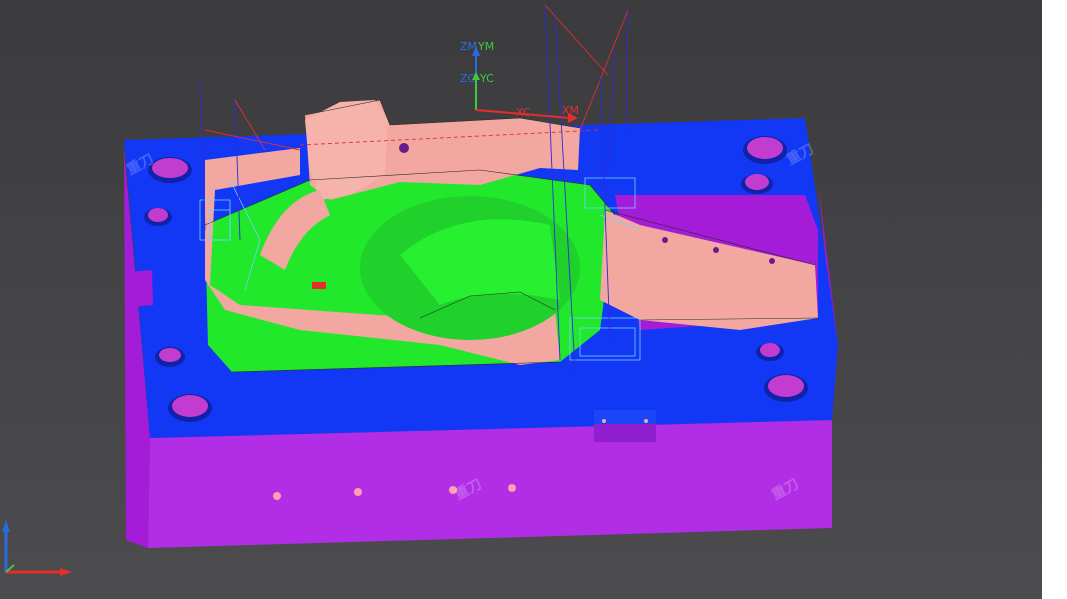 The height and width of the screenshot is (599, 1067). What do you see at coordinates (490, 484) in the screenshot?
I see `mold-plate-front-face` at bounding box center [490, 484].